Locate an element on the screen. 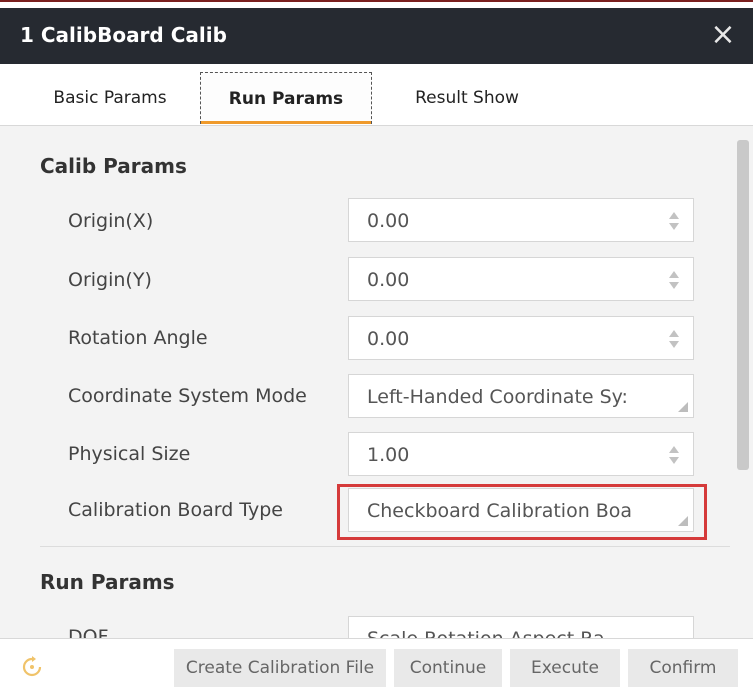 The image size is (753, 695). dropdown-corner-icon is located at coordinates (683, 407).